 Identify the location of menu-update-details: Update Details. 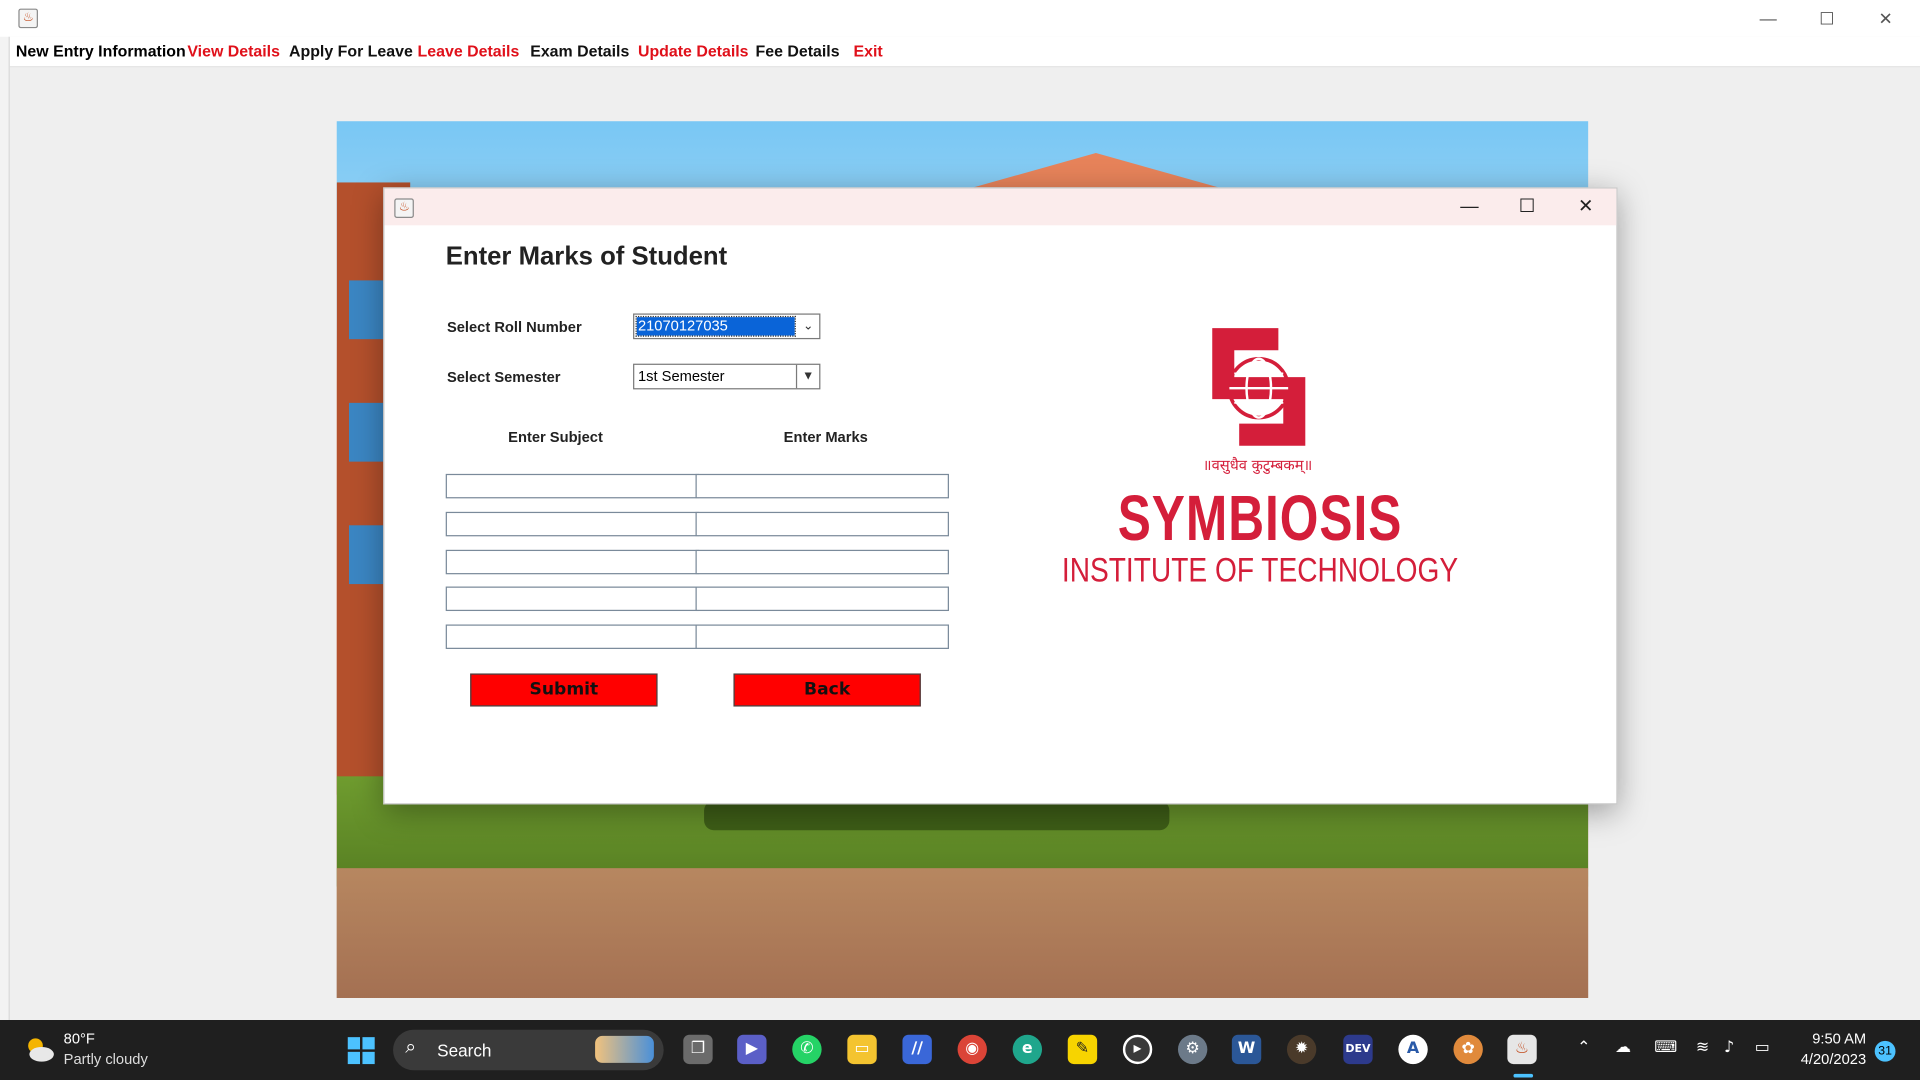
(693, 51).